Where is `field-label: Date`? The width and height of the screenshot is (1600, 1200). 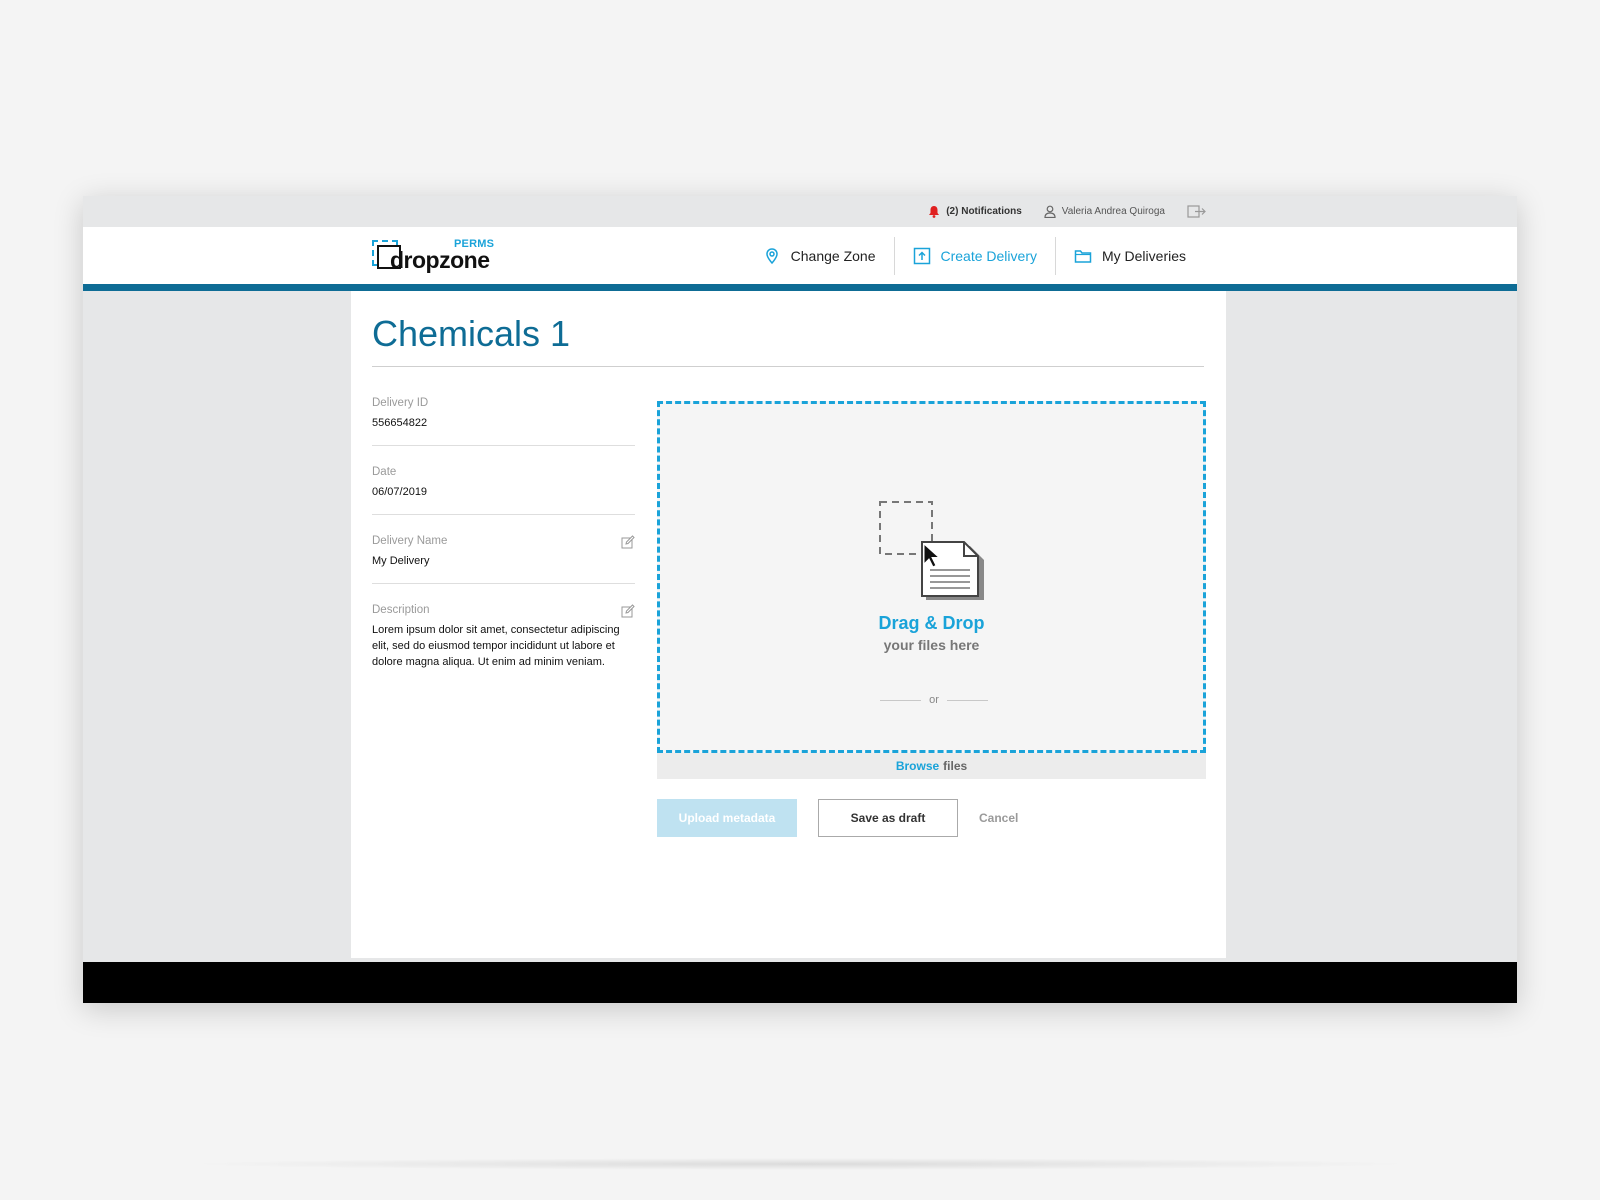
field-label: Date is located at coordinates (384, 472).